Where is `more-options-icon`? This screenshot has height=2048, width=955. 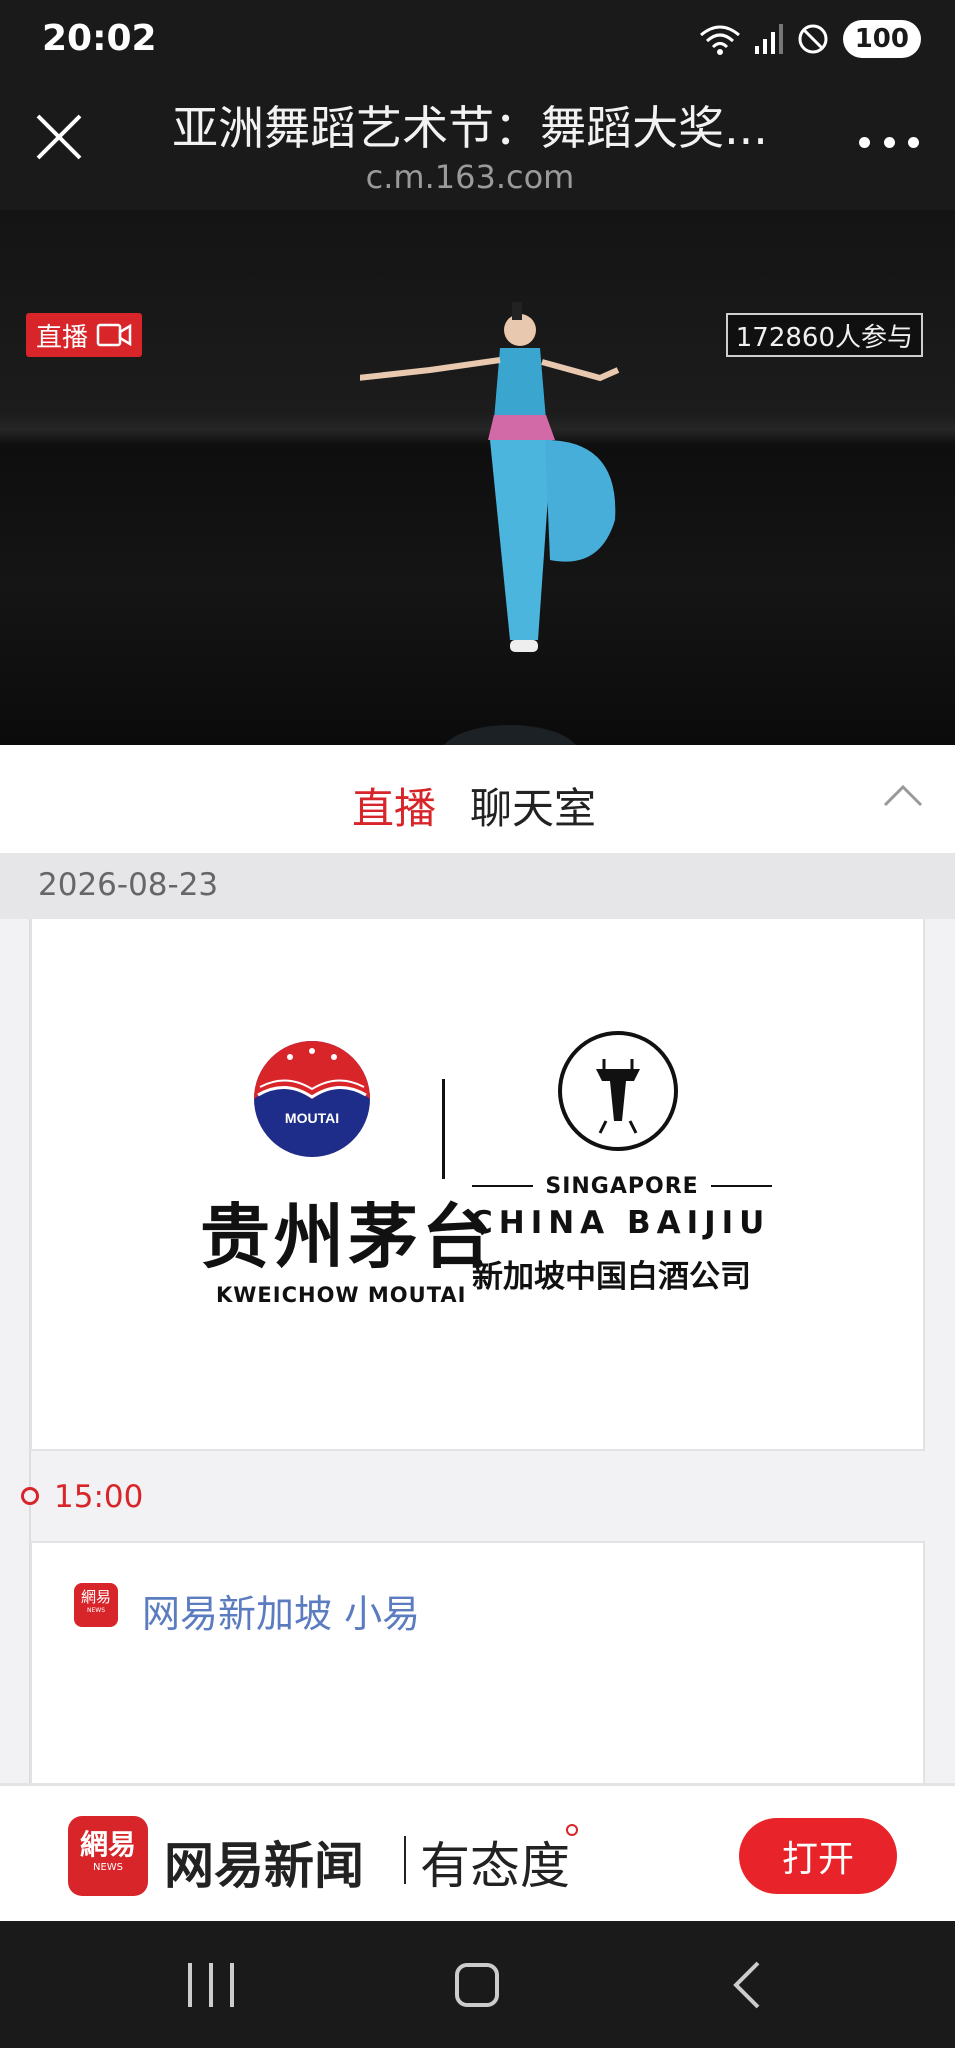 more-options-icon is located at coordinates (889, 142).